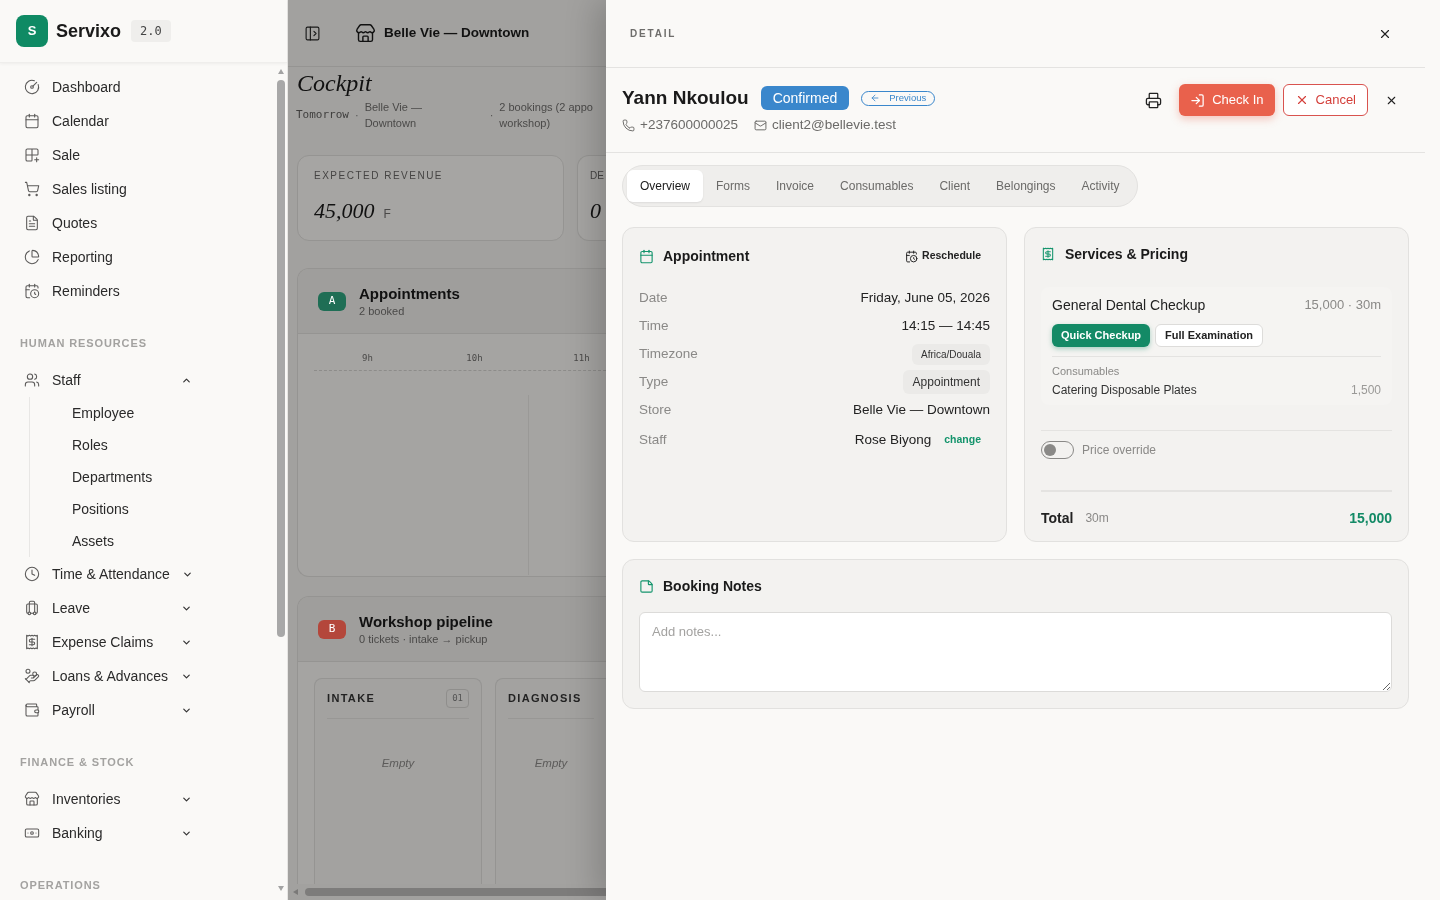  I want to click on consumables-heading: Consumables, so click(1086, 371).